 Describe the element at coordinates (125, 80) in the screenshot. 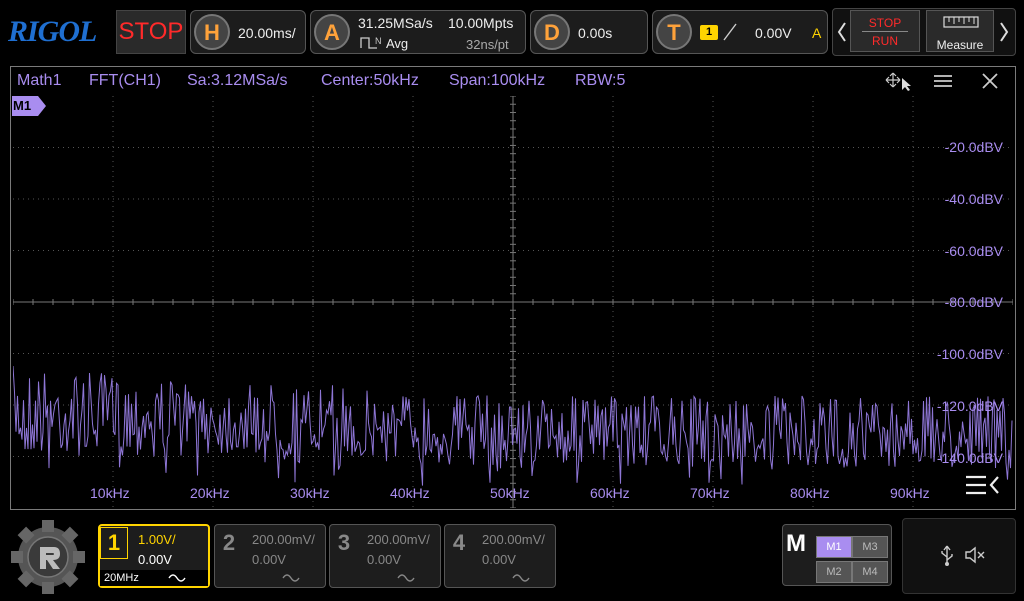

I see `math-operation: FFT(CH1)` at that location.